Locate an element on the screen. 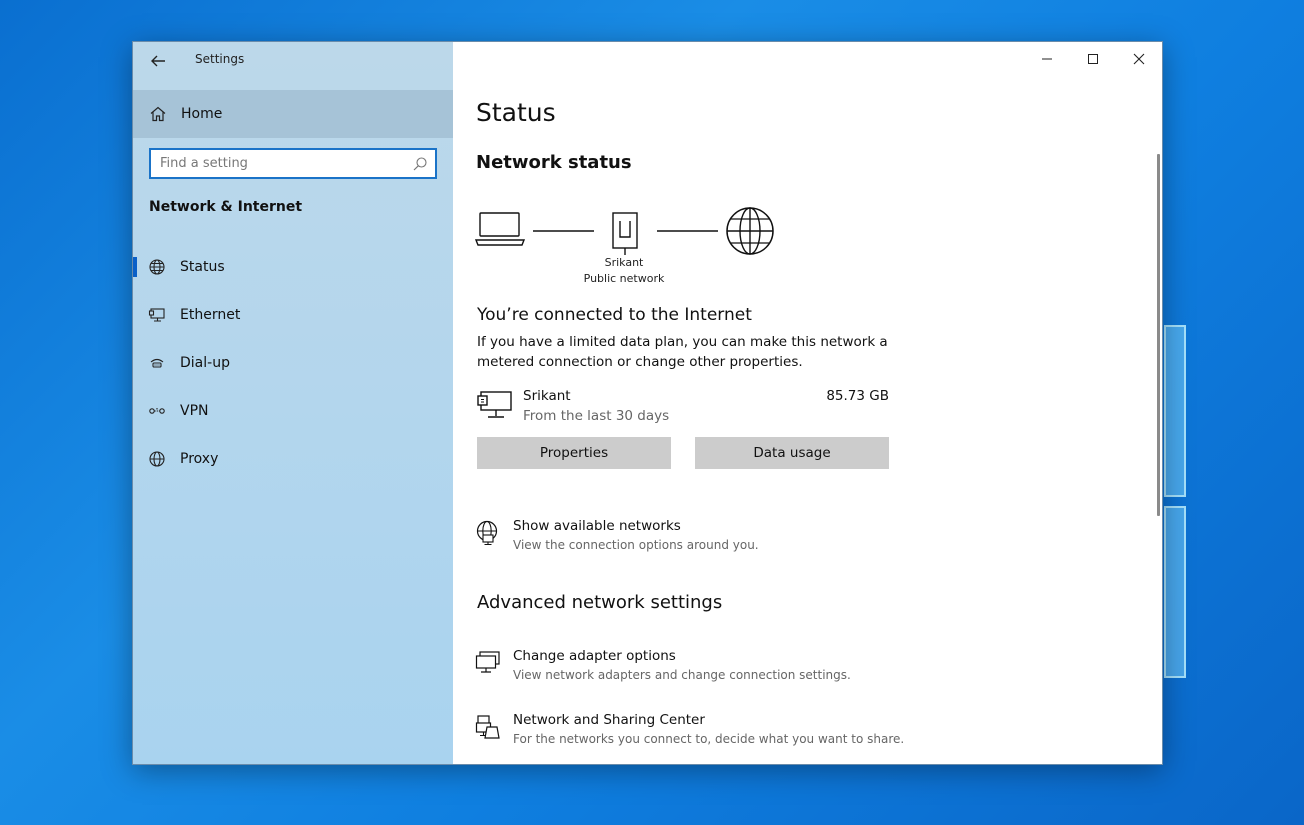 This screenshot has height=825, width=1304. connected-heading: You’re connected to the Internet is located at coordinates (614, 315).